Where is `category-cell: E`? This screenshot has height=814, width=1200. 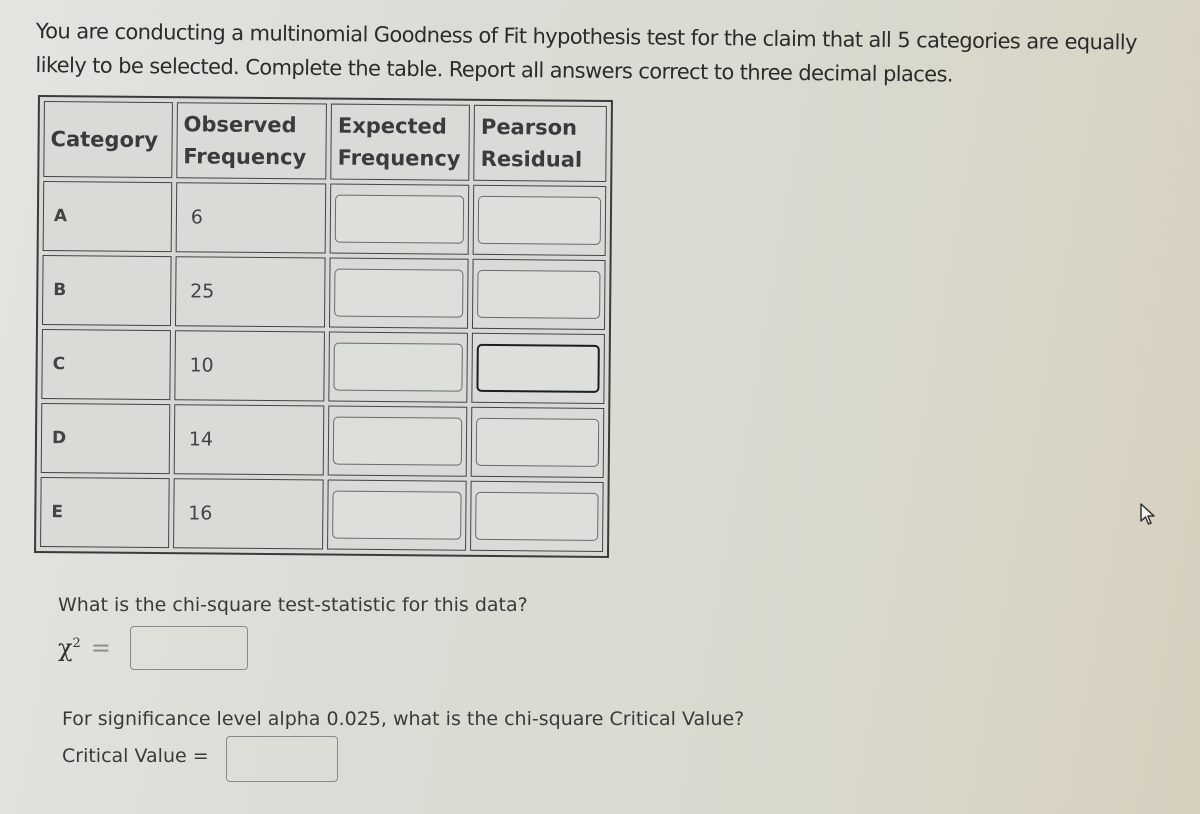 category-cell: E is located at coordinates (105, 513).